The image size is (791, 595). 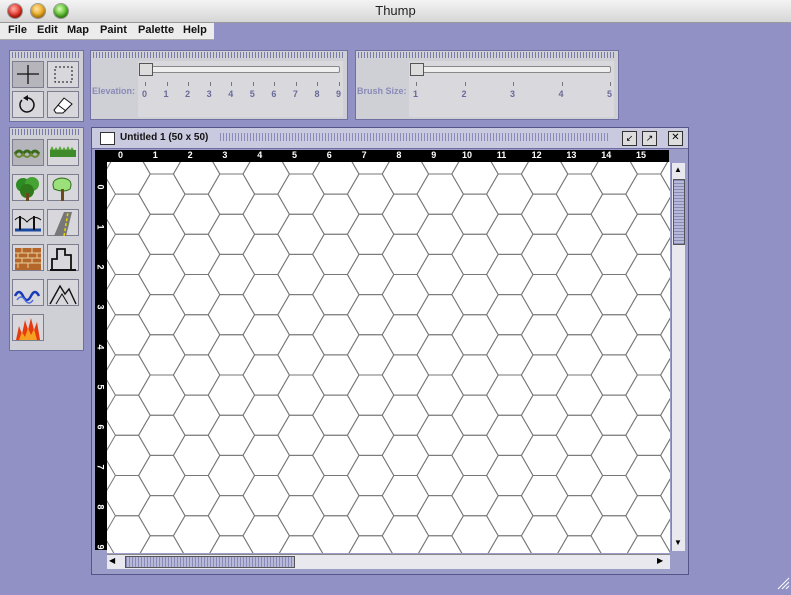 I want to click on vertical-scroll-thumb, so click(x=679, y=212).